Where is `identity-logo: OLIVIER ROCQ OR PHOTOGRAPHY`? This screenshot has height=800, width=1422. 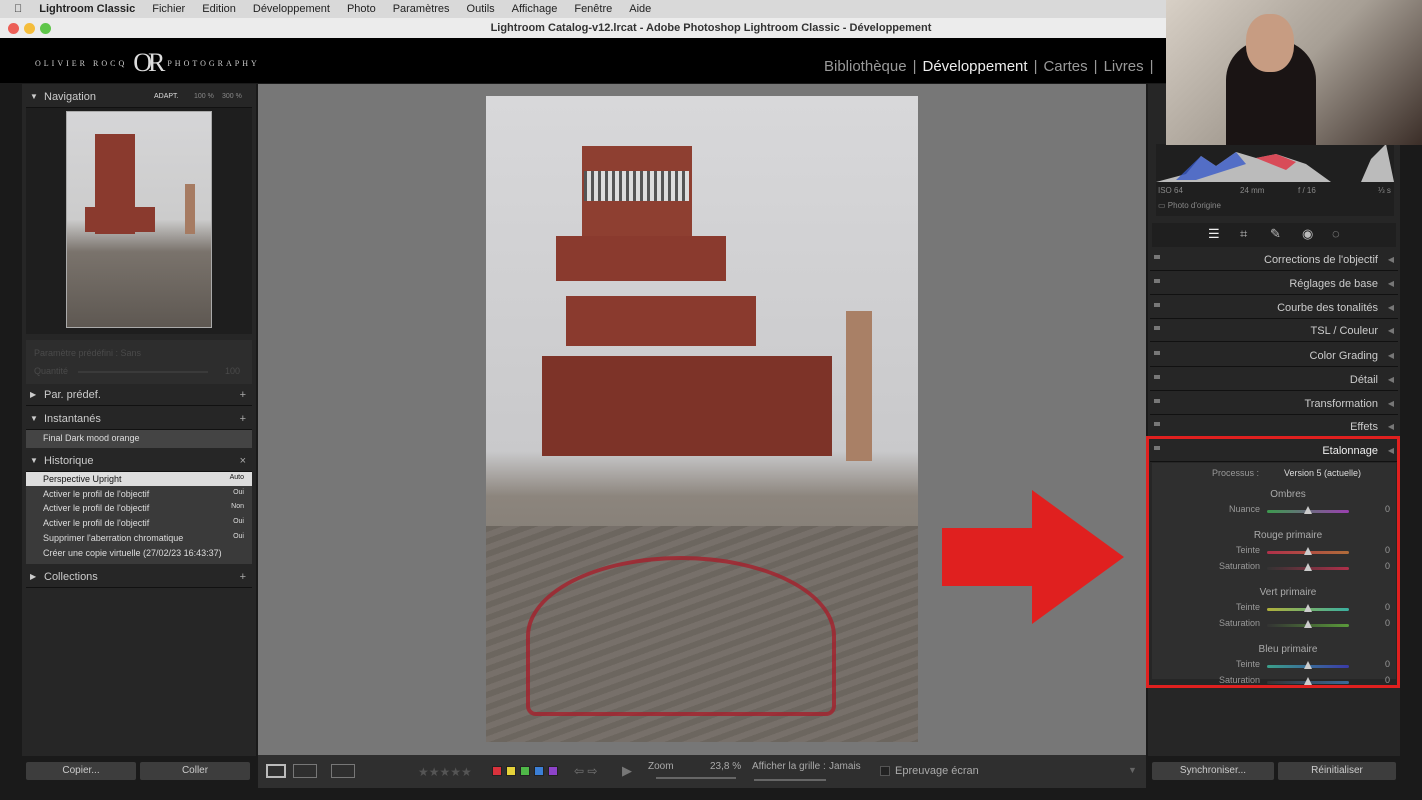
identity-logo: OLIVIER ROCQ OR PHOTOGRAPHY is located at coordinates (147, 63).